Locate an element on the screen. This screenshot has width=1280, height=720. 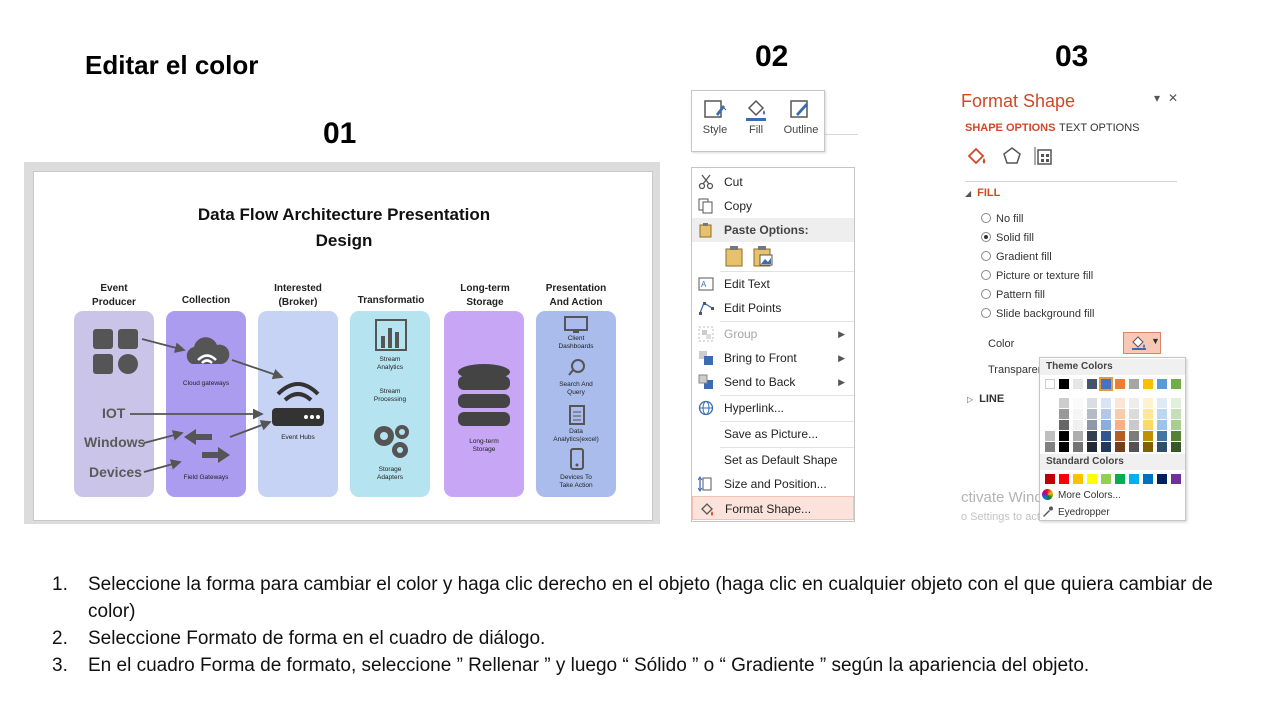
line-section-header: ▷ LINE is located at coordinates (985, 399).